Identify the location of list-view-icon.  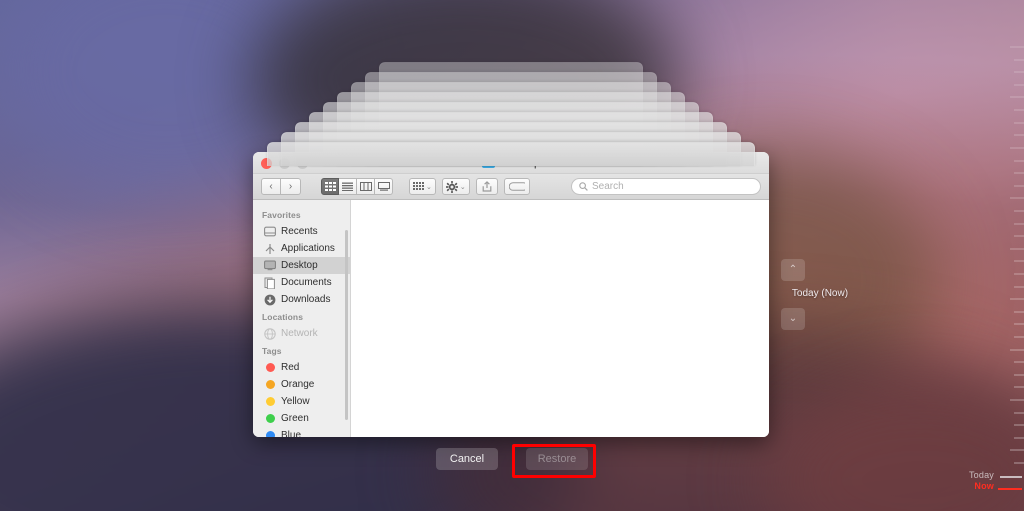
(347, 186).